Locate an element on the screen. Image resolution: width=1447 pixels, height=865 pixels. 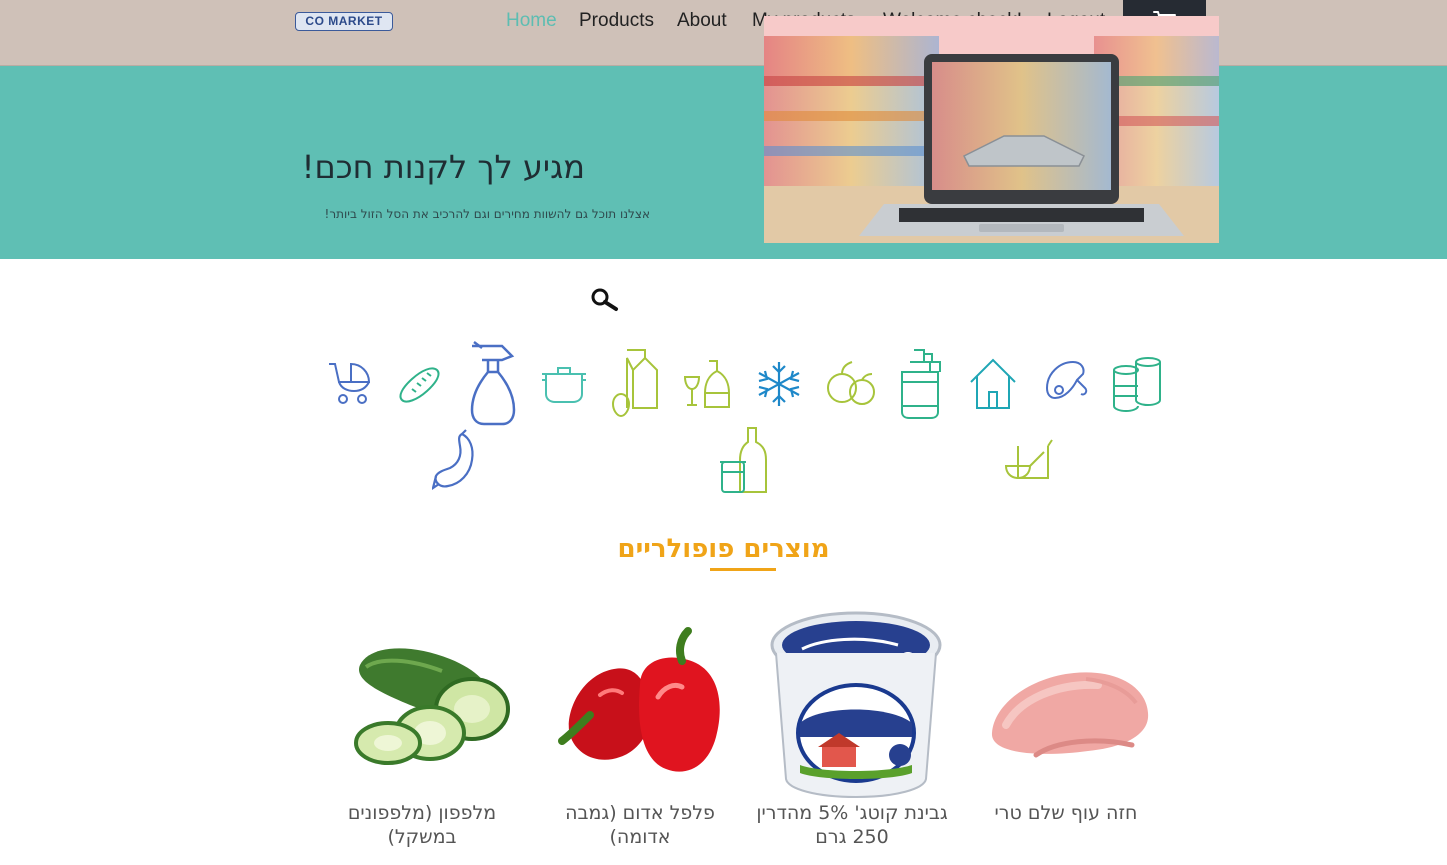
bottles-jar-icon is located at coordinates (743, 460).